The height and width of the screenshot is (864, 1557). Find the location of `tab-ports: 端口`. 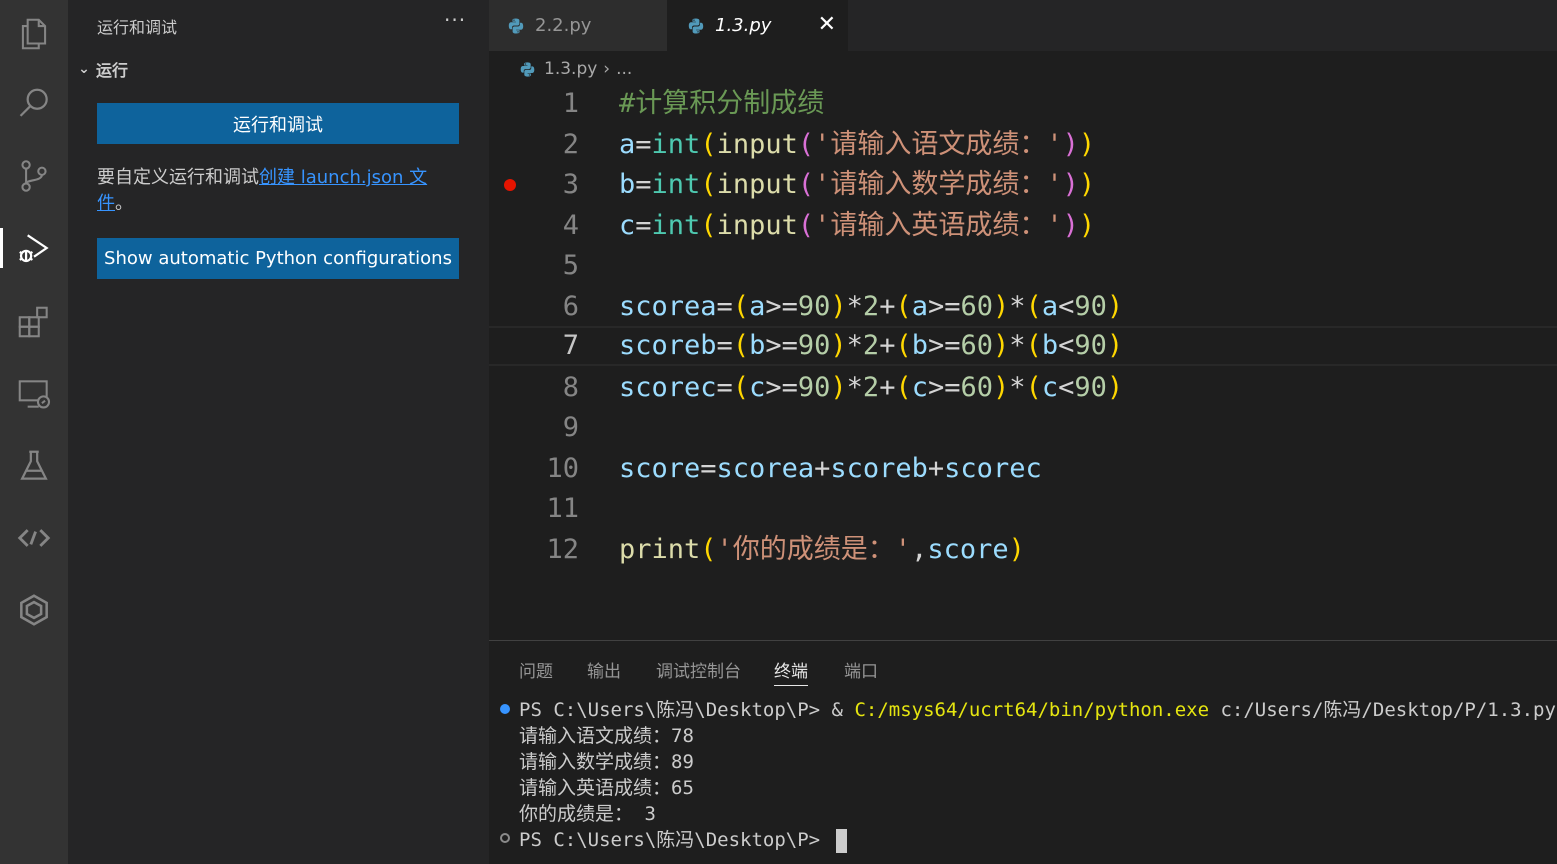

tab-ports: 端口 is located at coordinates (861, 669).